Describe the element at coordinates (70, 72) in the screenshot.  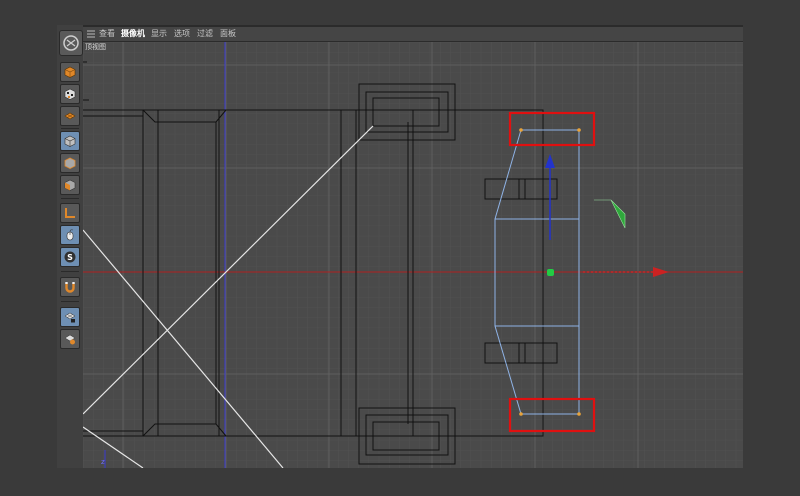
I see `tool-cube-icon` at that location.